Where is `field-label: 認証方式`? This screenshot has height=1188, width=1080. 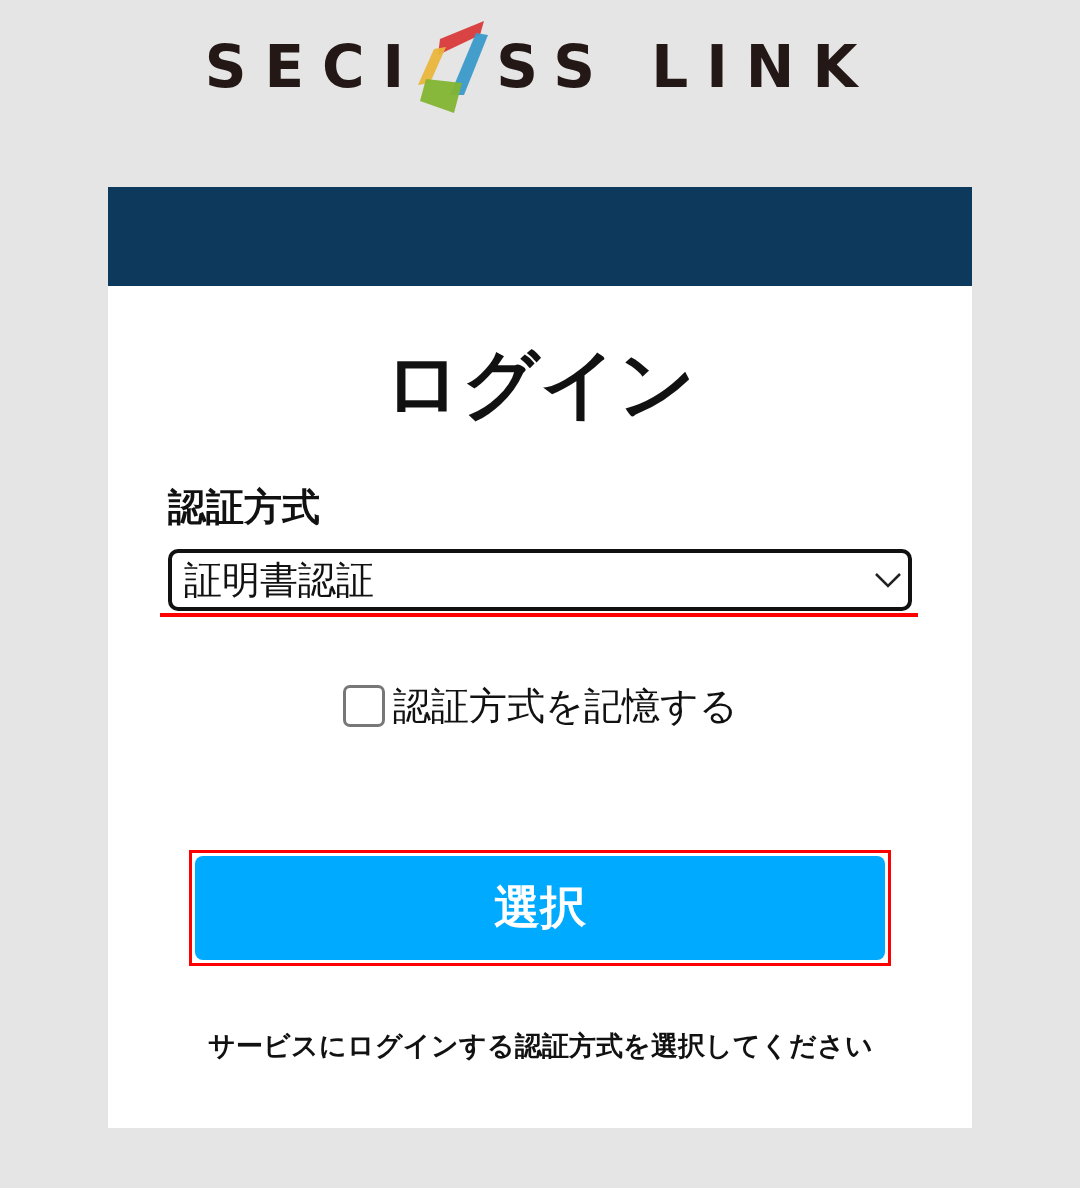
field-label: 認証方式 is located at coordinates (244, 508).